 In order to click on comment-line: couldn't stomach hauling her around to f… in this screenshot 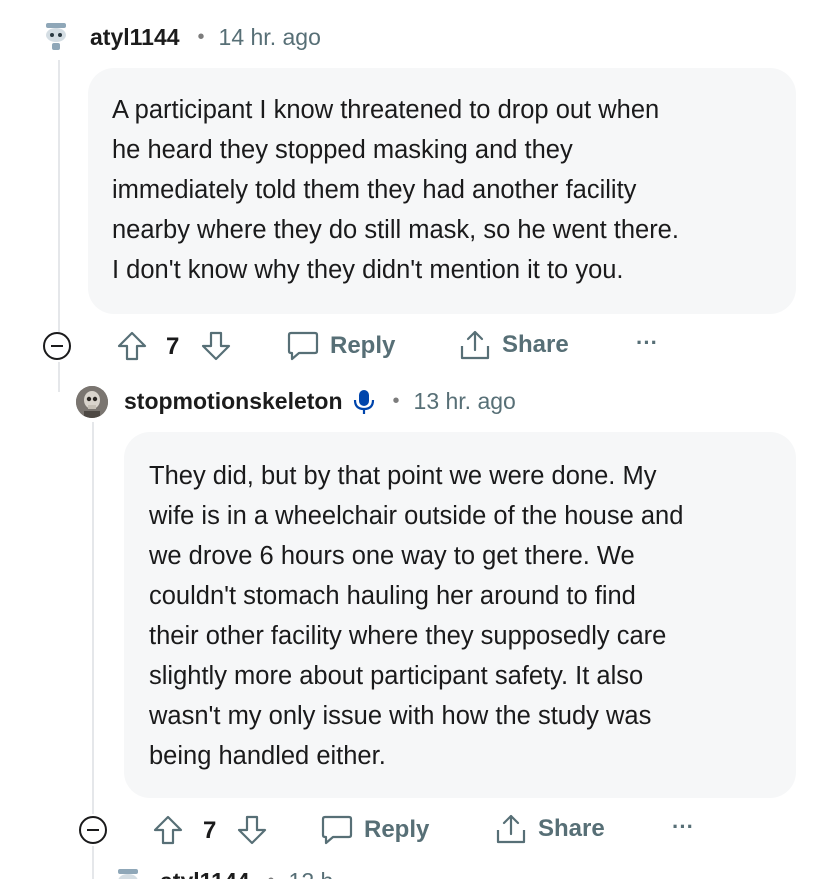, I will do `click(392, 596)`.